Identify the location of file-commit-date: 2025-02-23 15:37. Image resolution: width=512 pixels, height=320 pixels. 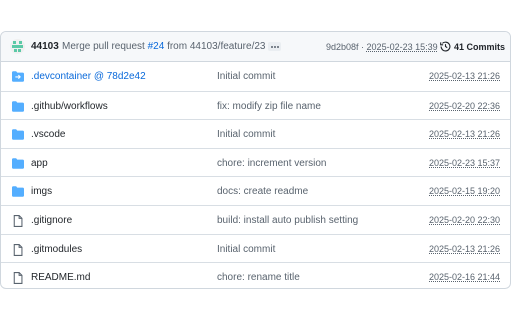
(465, 162).